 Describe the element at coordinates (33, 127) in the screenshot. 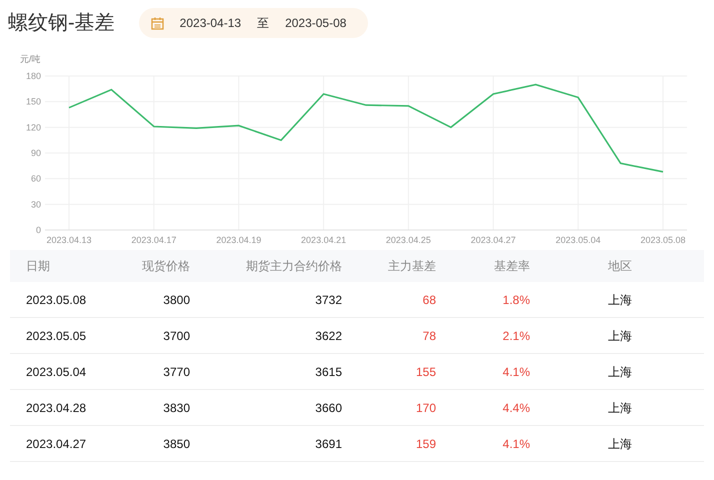

I see `axis-tick-label: 120` at that location.